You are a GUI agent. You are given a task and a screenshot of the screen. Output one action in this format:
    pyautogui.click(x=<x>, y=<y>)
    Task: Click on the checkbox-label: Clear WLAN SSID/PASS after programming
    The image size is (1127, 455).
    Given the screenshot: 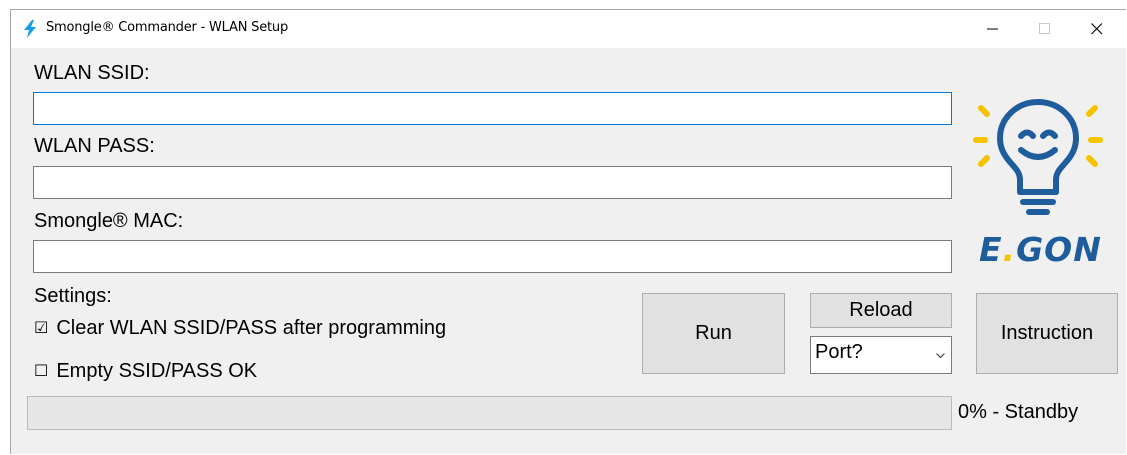 What is the action you would take?
    pyautogui.click(x=251, y=328)
    